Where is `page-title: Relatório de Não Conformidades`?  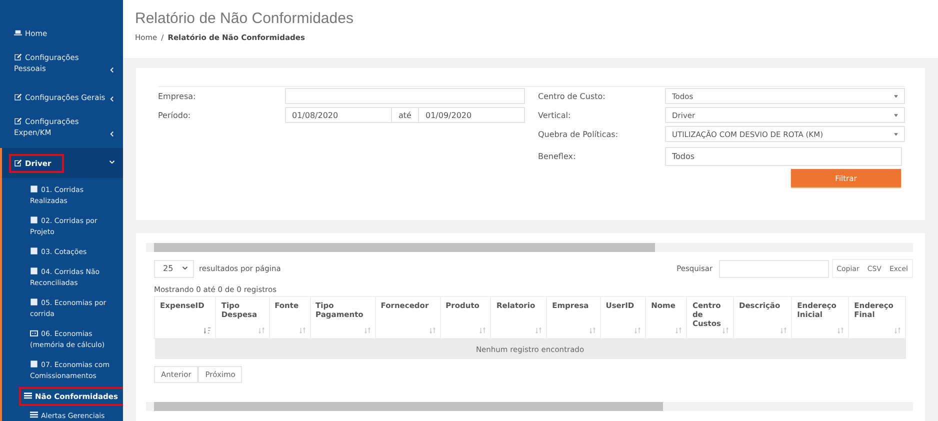 page-title: Relatório de Não Conformidades is located at coordinates (244, 18).